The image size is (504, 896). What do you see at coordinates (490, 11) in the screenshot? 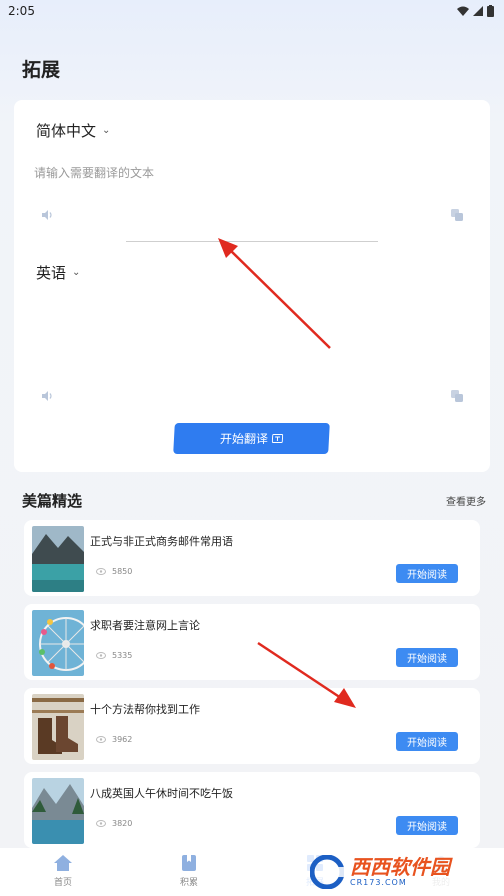
I see `battery-icon` at bounding box center [490, 11].